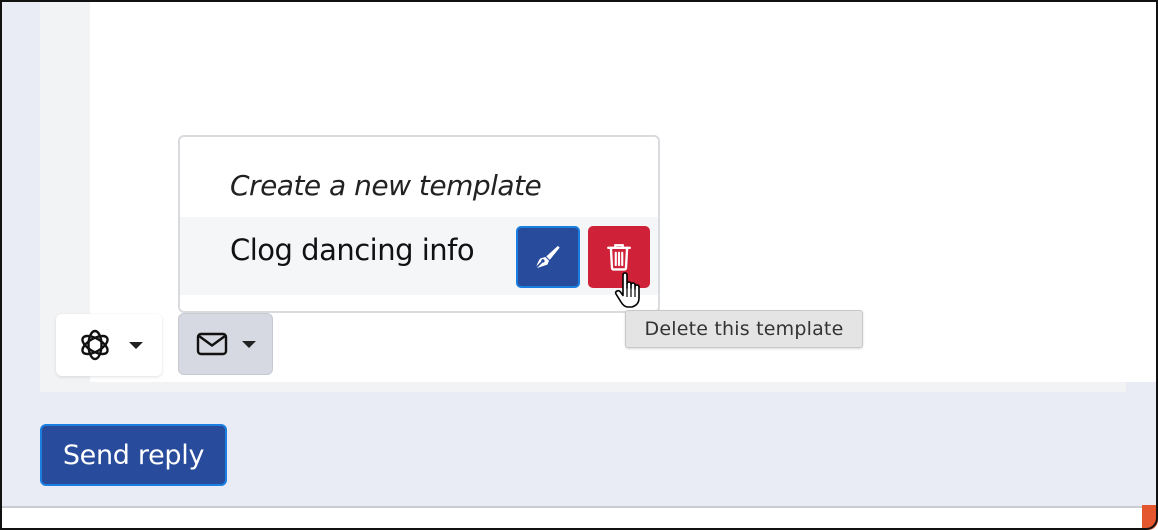  Describe the element at coordinates (95, 345) in the screenshot. I see `openai-icon` at that location.